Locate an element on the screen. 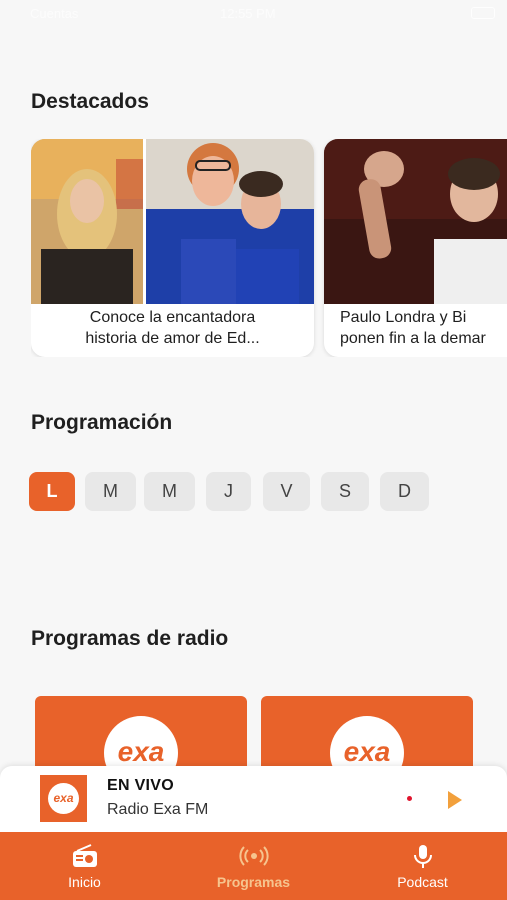 This screenshot has height=900, width=507. day-button-sunday: D is located at coordinates (404, 491).